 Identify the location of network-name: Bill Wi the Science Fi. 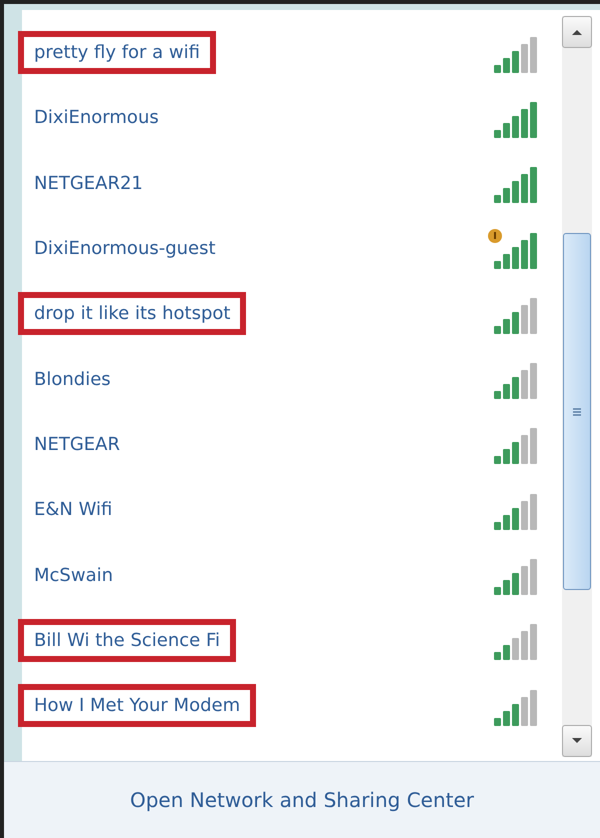
(127, 640).